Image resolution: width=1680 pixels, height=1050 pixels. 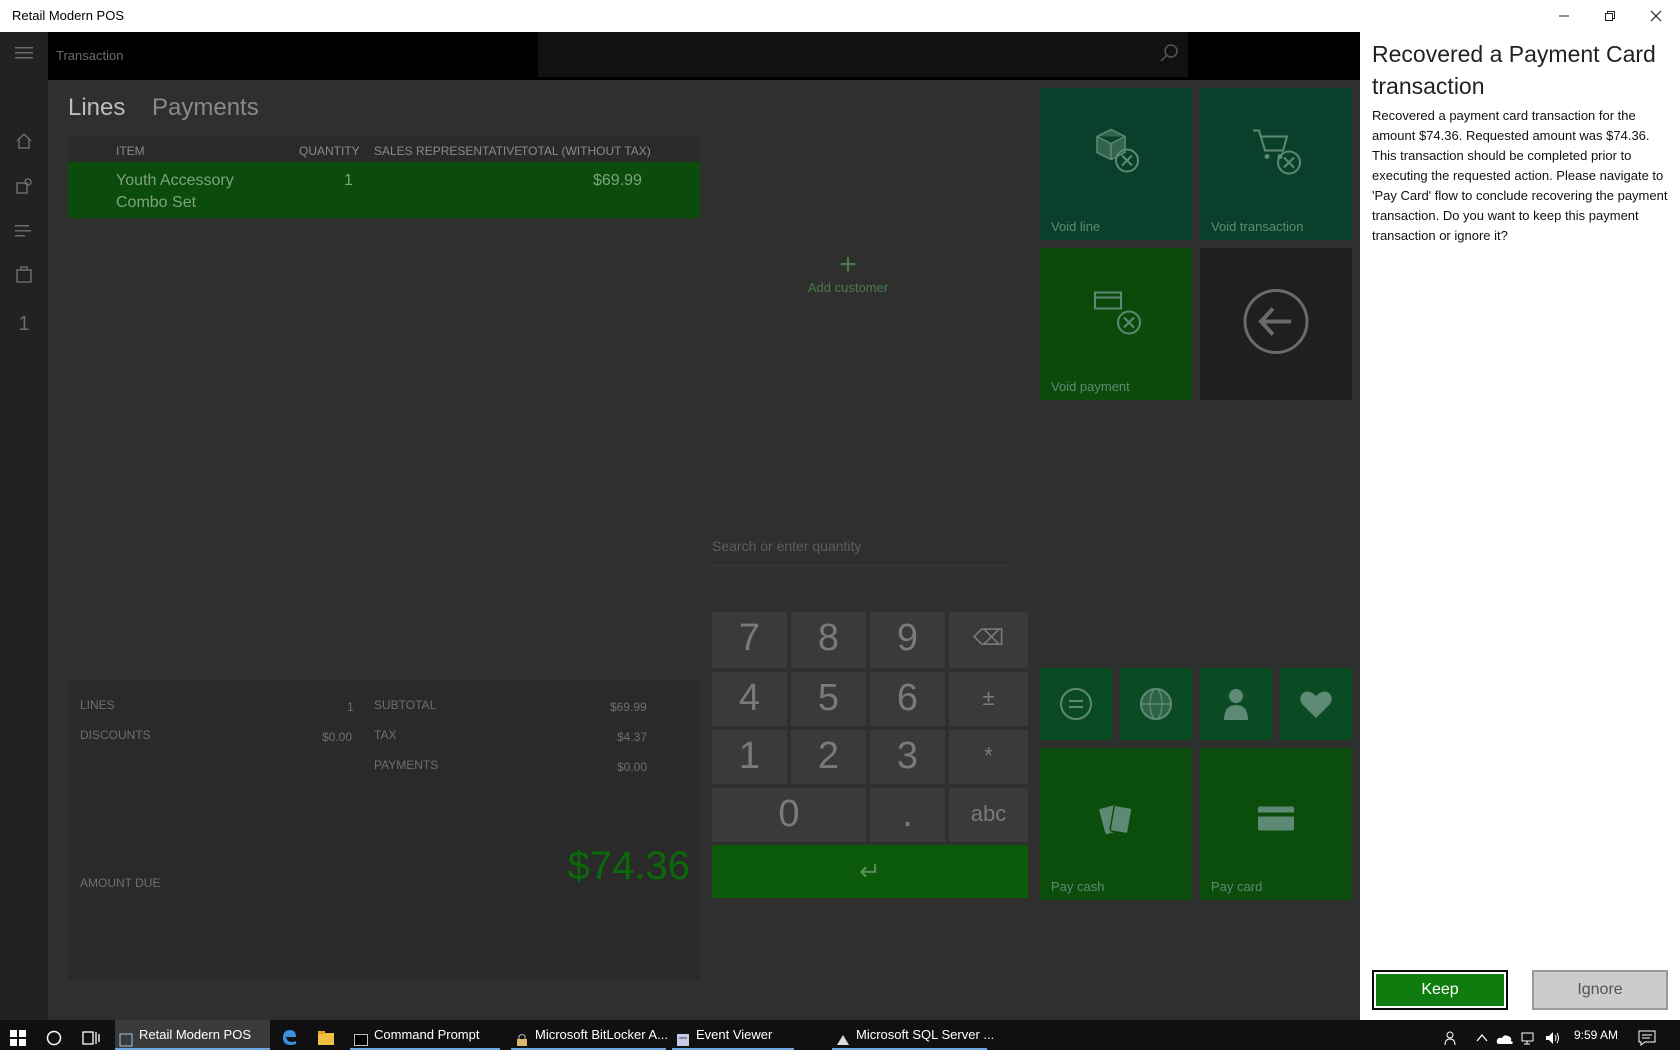 I want to click on back-arrow-icon, so click(x=1276, y=324).